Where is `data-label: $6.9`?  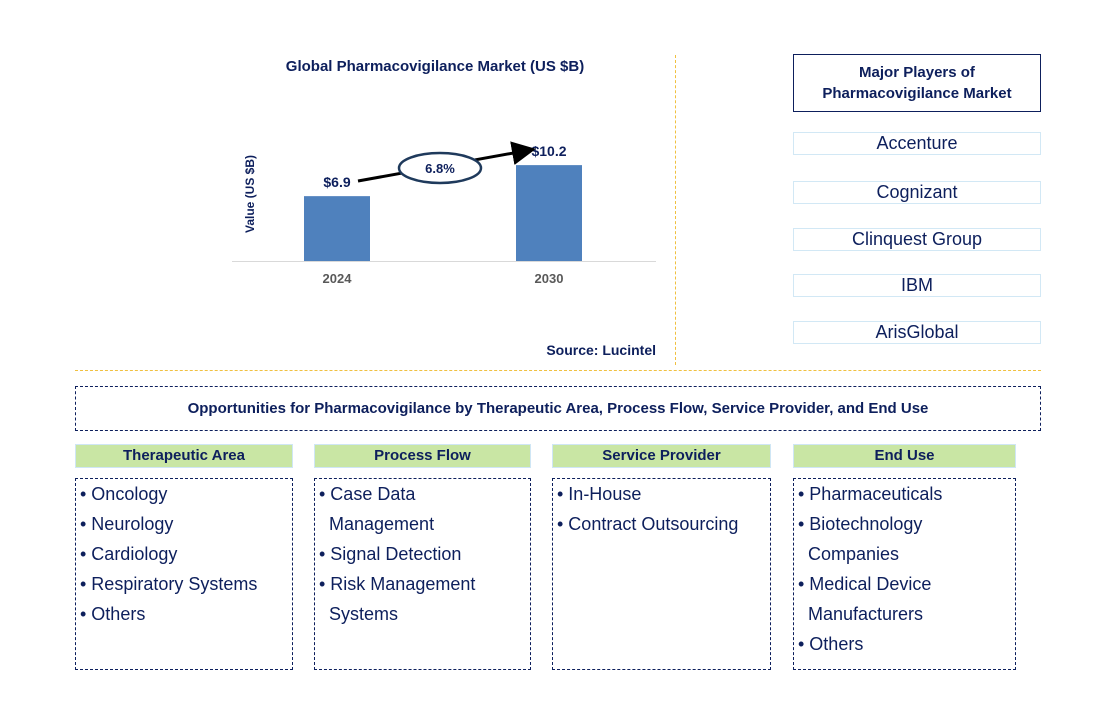
data-label: $6.9 is located at coordinates (336, 182).